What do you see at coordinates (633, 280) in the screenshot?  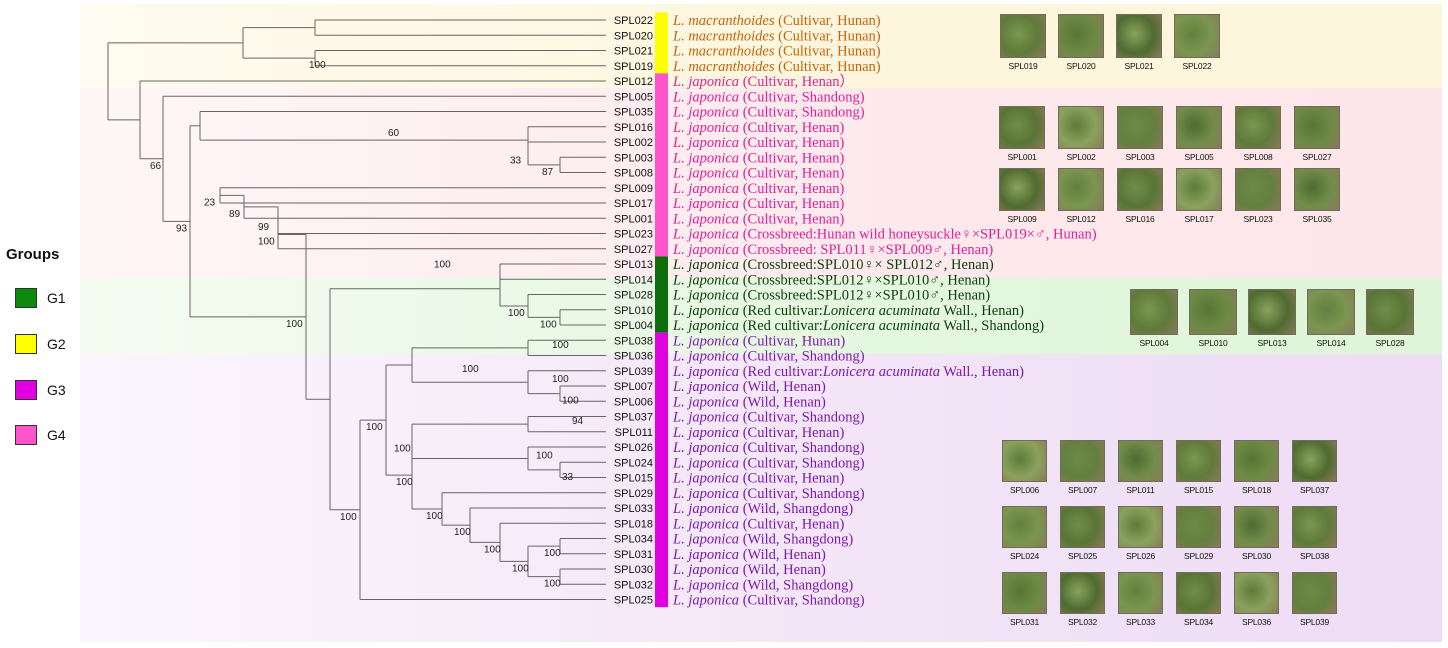 I see `tip-id: SPL014` at bounding box center [633, 280].